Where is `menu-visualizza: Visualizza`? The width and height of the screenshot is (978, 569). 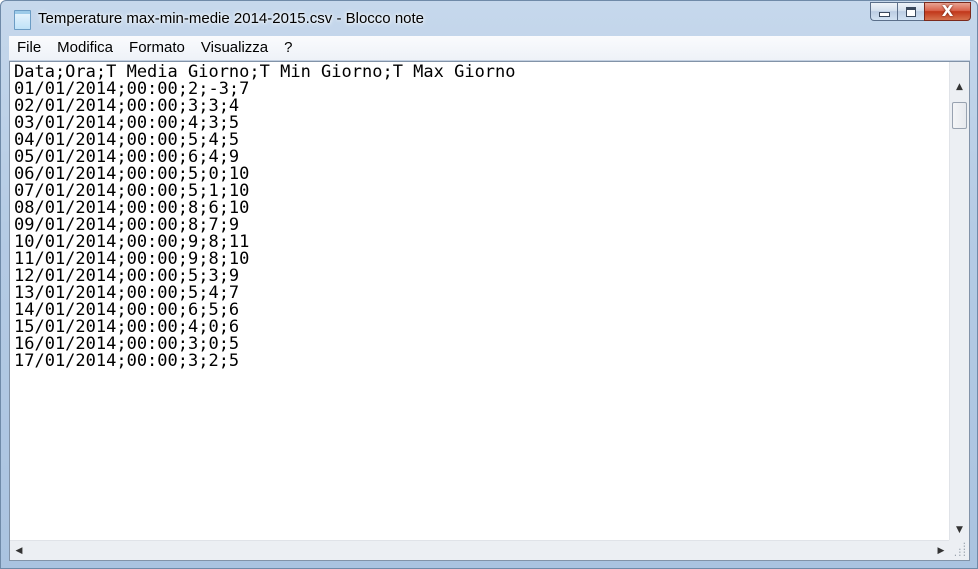 menu-visualizza: Visualizza is located at coordinates (234, 48).